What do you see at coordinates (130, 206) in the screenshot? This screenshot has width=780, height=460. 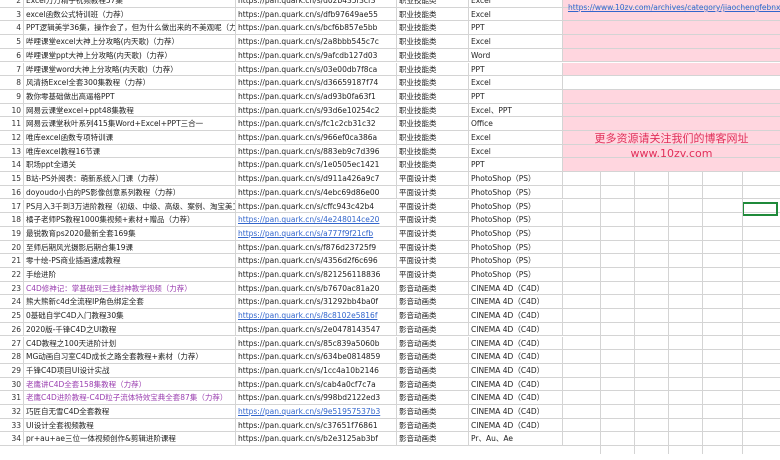 I see `title-cell: PS月入3千到3万进阶教程（初级、中级、高级、案例、淘宝美工` at bounding box center [130, 206].